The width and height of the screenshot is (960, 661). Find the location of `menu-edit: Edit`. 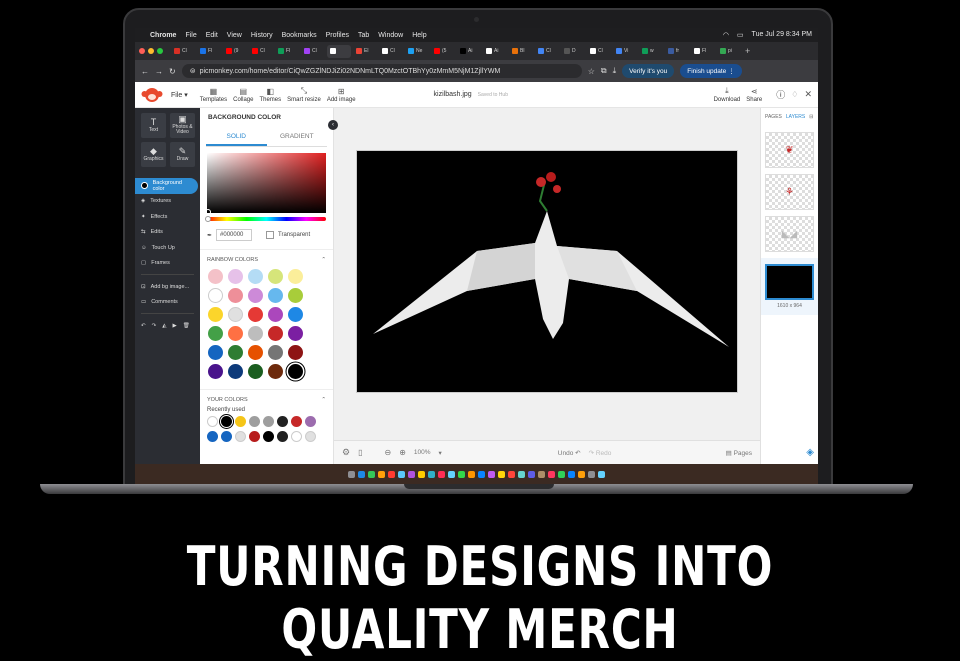

menu-edit: Edit is located at coordinates (212, 35).